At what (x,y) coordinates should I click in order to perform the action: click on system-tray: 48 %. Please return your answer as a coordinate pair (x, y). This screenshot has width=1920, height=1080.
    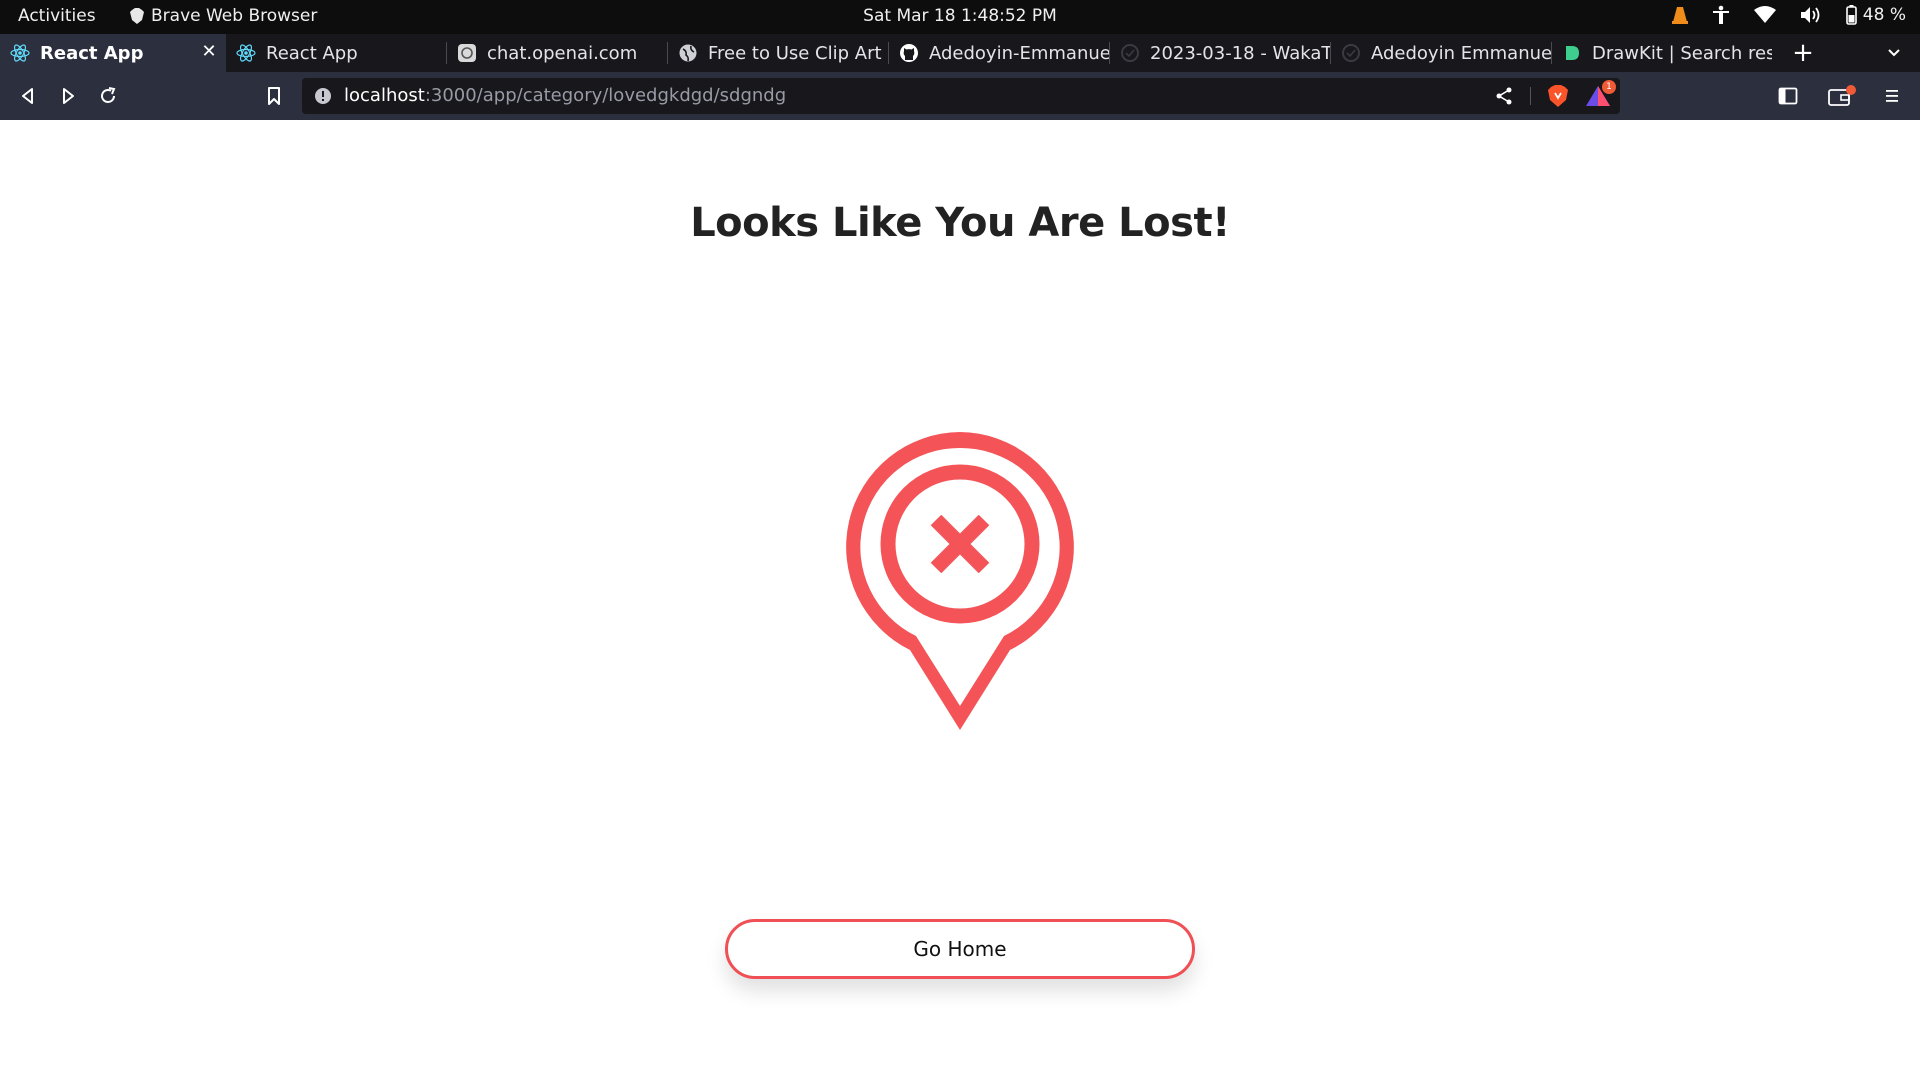
    Looking at the image, I should click on (1788, 15).